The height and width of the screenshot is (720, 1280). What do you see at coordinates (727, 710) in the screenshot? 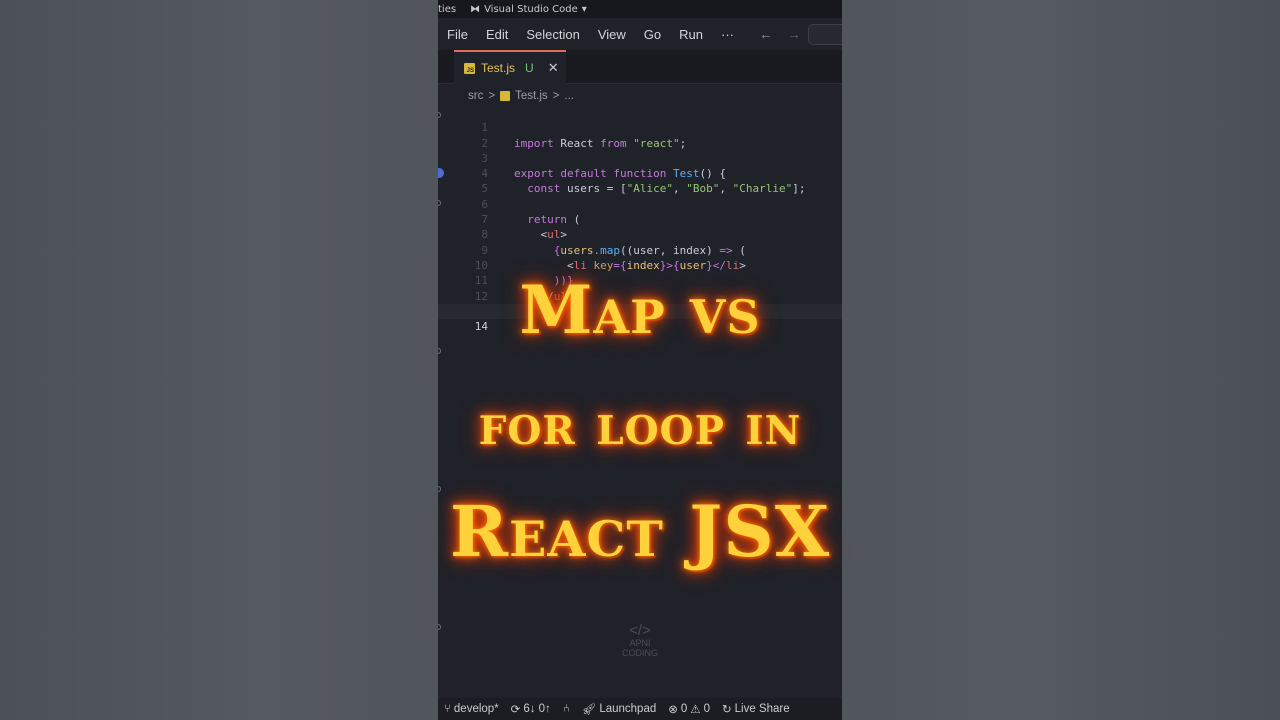
I see `live-share-icon: ↻` at bounding box center [727, 710].